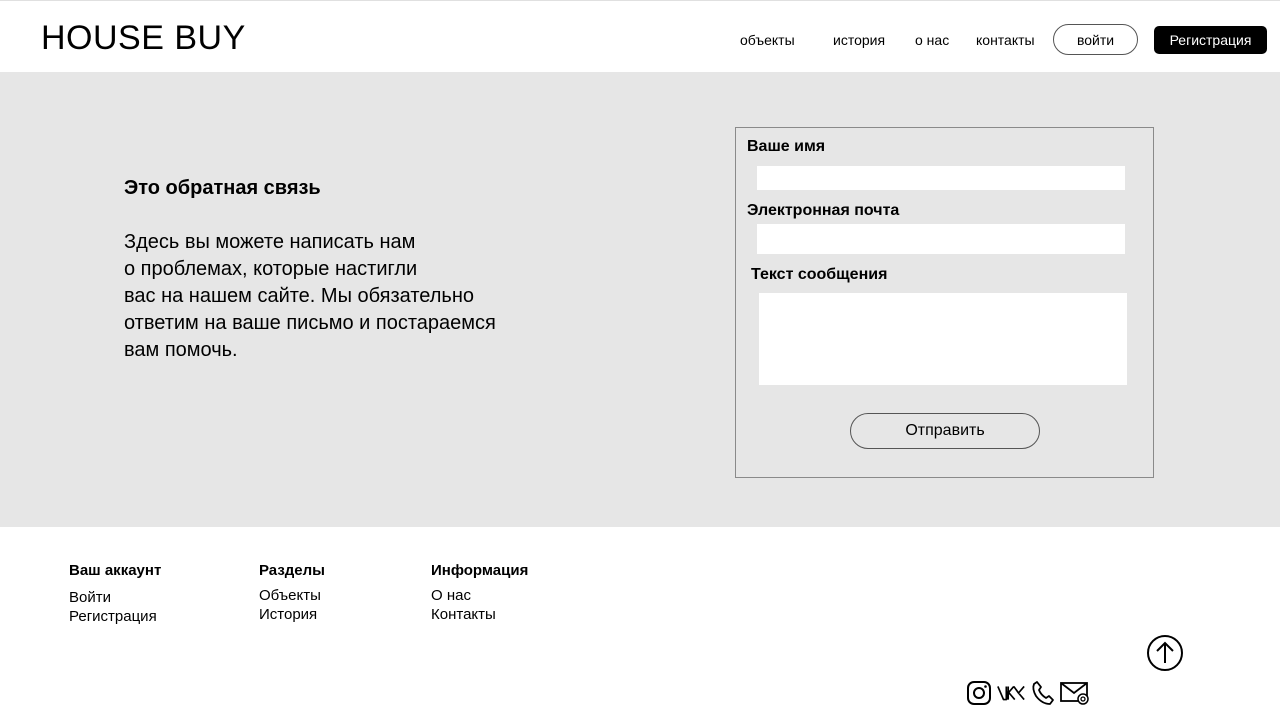 The image size is (1280, 720). I want to click on site-logo: HOUSE BUY, so click(143, 38).